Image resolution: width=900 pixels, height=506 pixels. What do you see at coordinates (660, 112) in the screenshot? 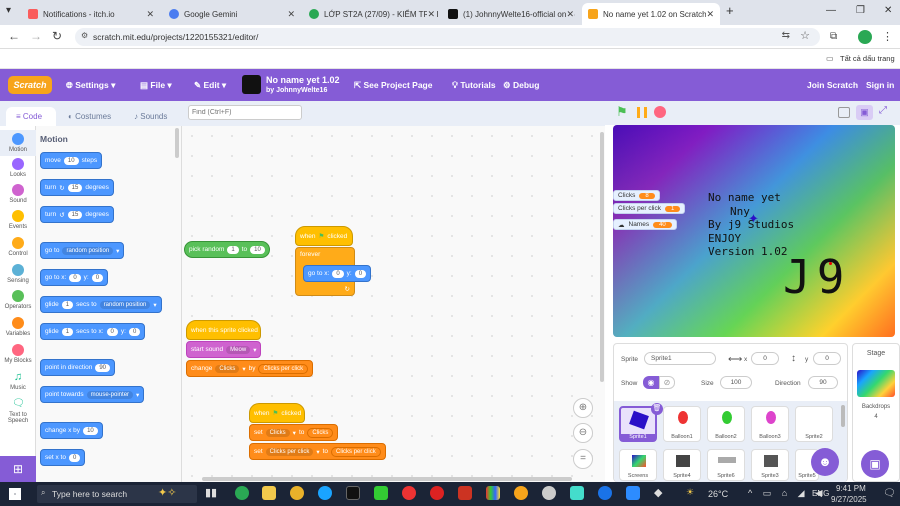
I see `stop-icon` at bounding box center [660, 112].